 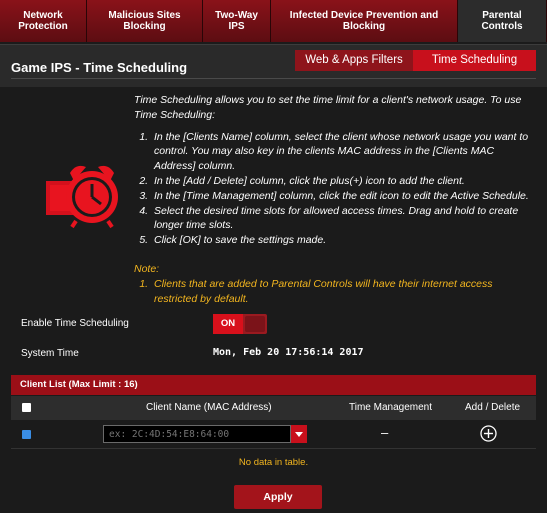 I want to click on enable-time-scheduling-label: Enable Time Scheduling, so click(x=75, y=323).